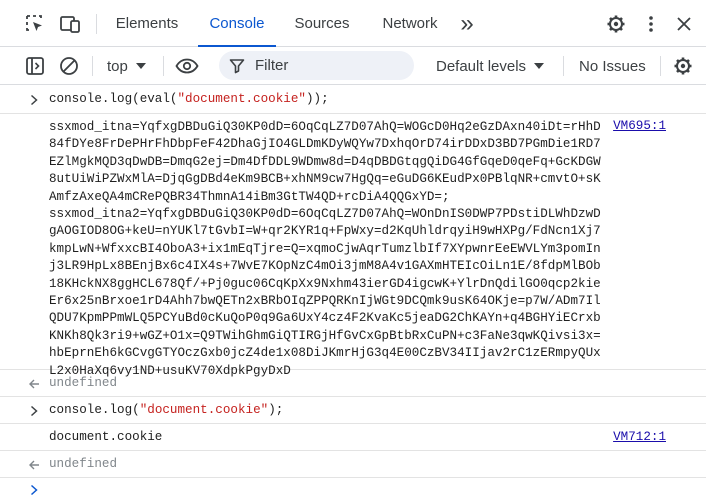 The height and width of the screenshot is (502, 706). I want to click on inspect-element-icon, so click(35, 24).